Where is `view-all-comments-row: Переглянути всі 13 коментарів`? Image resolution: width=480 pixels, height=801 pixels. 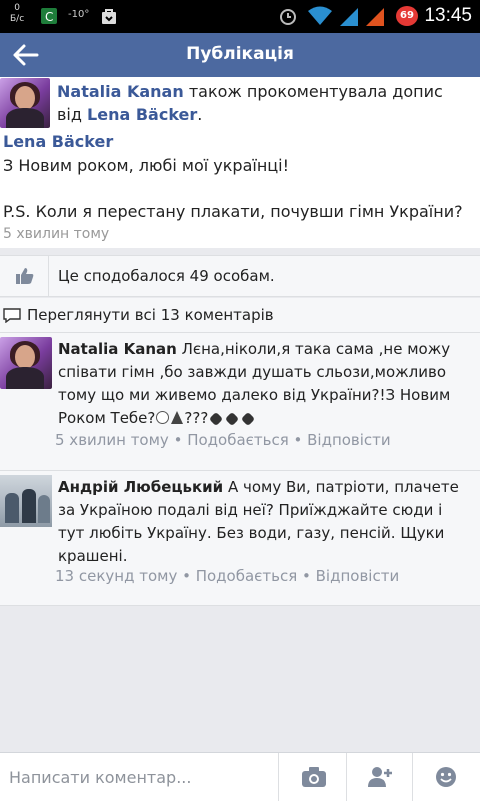 view-all-comments-row: Переглянути всі 13 коментарів is located at coordinates (240, 315).